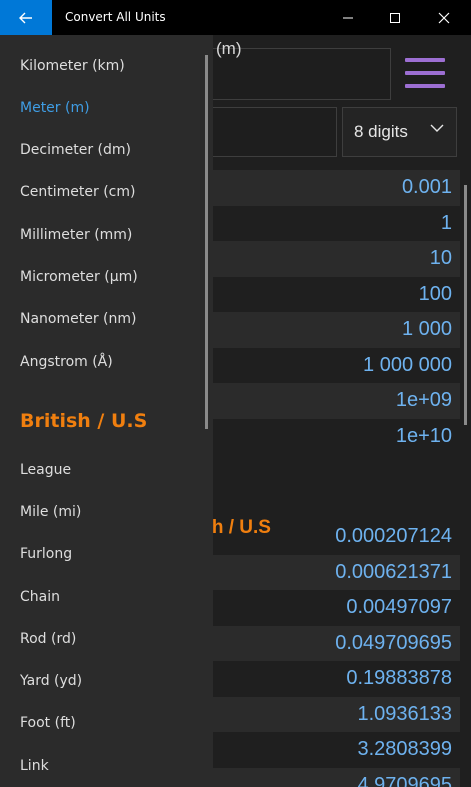  I want to click on result-value: 0.19883878, so click(399, 678).